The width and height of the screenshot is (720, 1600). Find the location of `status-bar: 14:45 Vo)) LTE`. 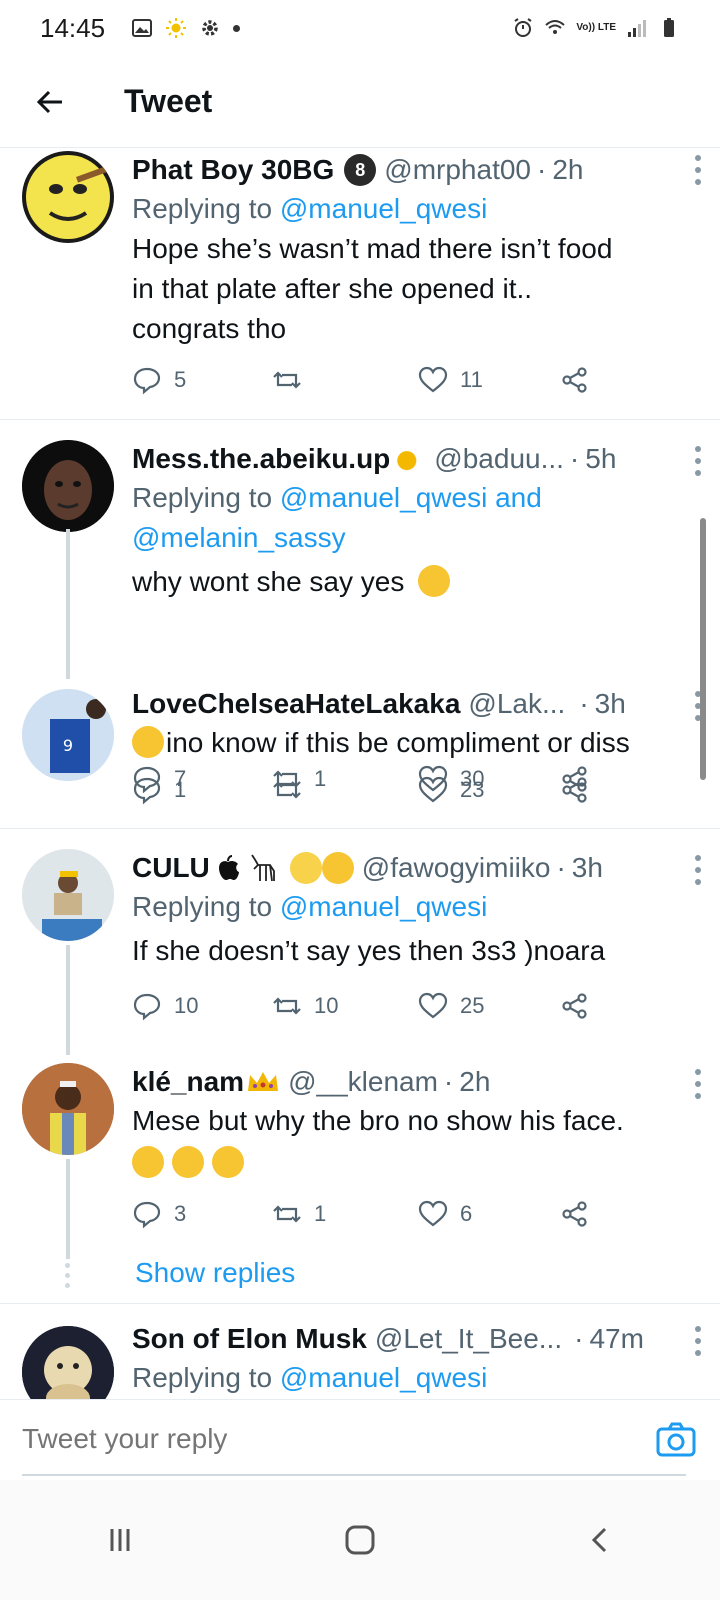

status-bar: 14:45 Vo)) LTE is located at coordinates (360, 28).